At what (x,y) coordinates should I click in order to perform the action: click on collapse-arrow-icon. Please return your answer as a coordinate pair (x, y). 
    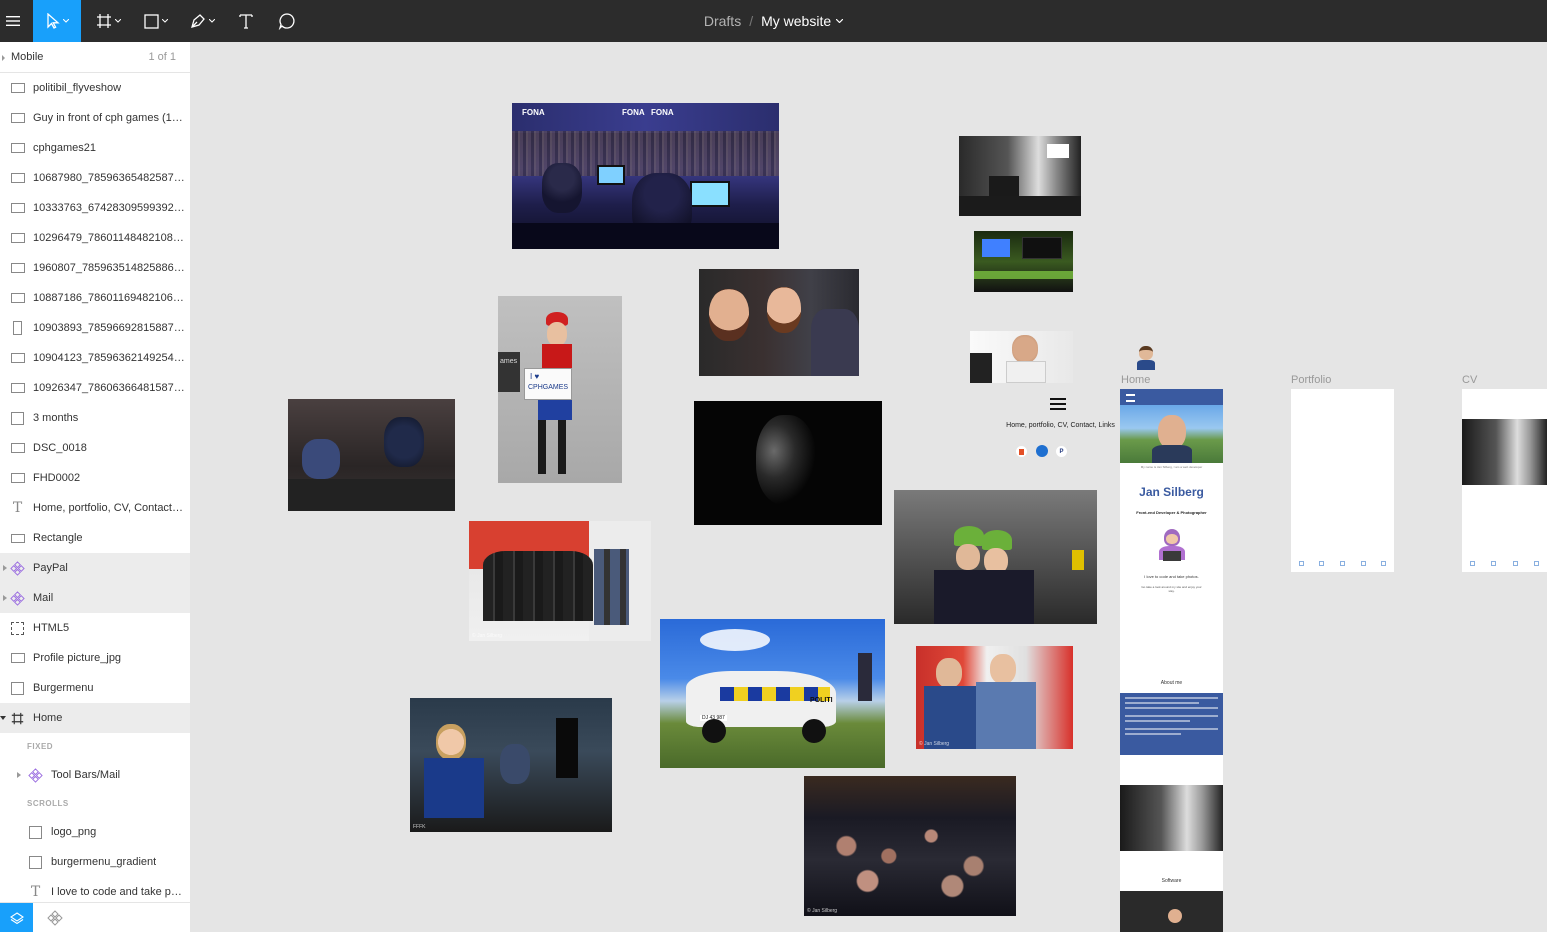
    Looking at the image, I should click on (3, 718).